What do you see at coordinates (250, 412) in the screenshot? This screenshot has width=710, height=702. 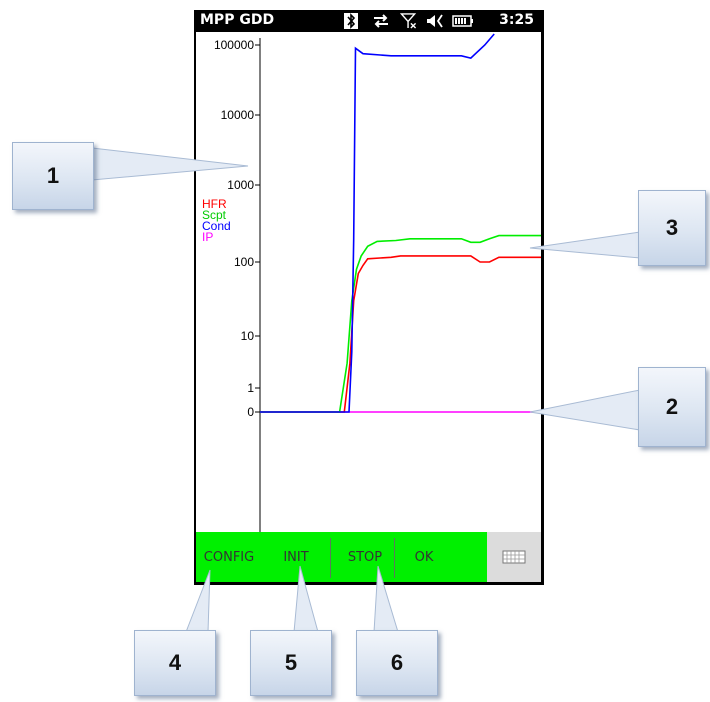 I see `y-tick-label: 0` at bounding box center [250, 412].